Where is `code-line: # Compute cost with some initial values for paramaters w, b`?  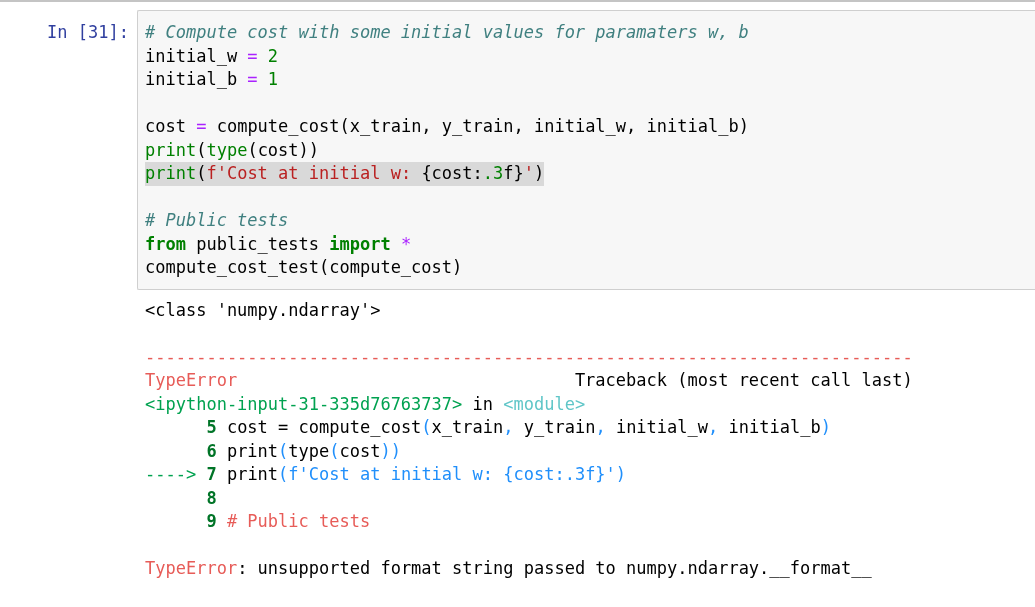
code-line: # Compute cost with some initial values for paramaters w, b is located at coordinates (447, 32).